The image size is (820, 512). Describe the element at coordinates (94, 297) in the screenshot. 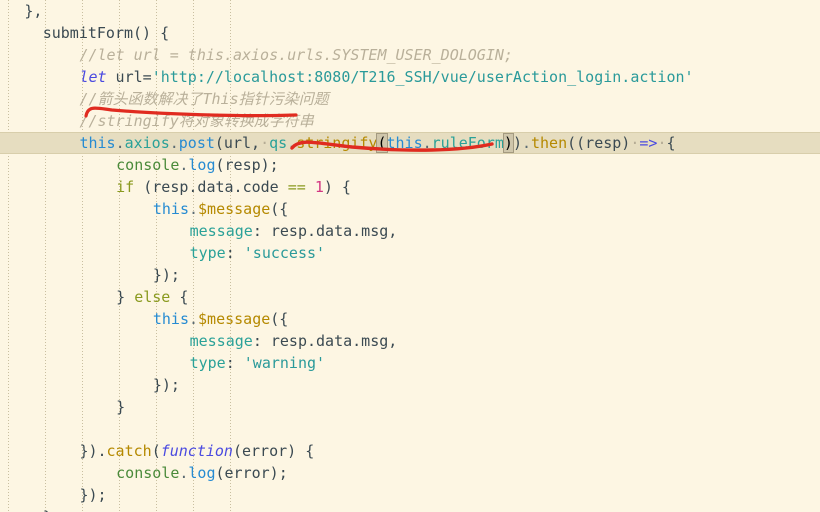

I see `code-line: } else {` at that location.